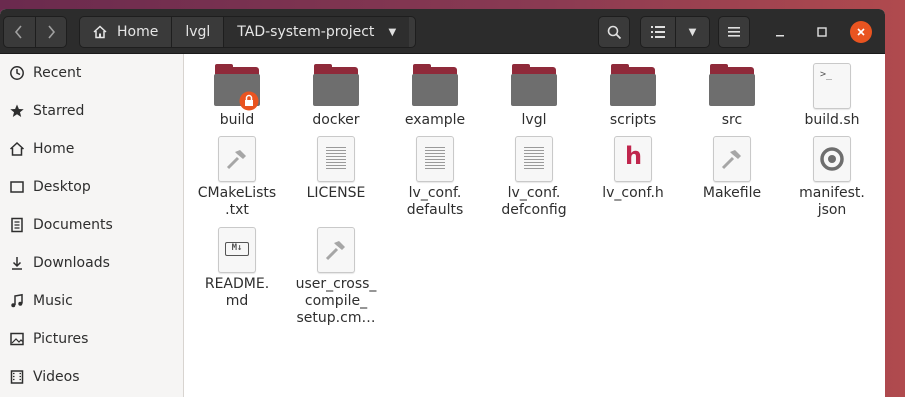 The width and height of the screenshot is (905, 397). What do you see at coordinates (732, 193) in the screenshot?
I see `file-name: Makefile` at bounding box center [732, 193].